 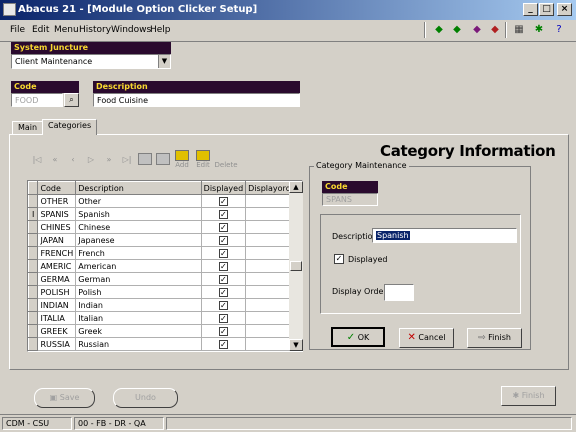 What do you see at coordinates (91, 61) in the screenshot?
I see `system-juncture-select: Client Maintenance ▼` at bounding box center [91, 61].